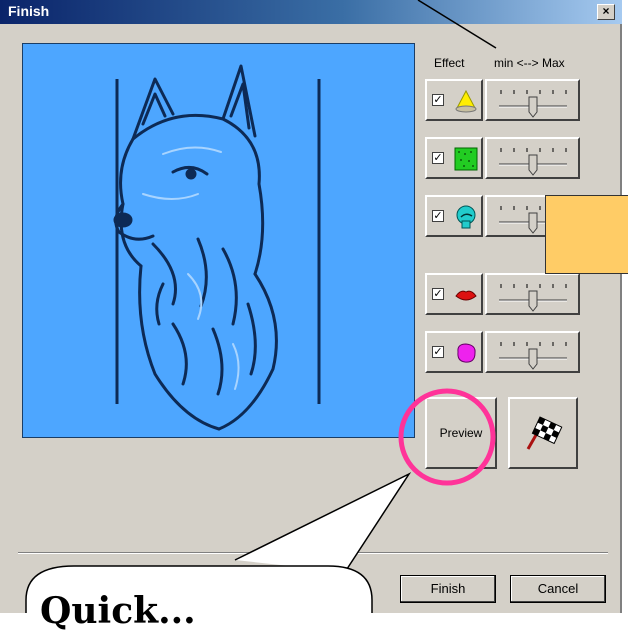  What do you see at coordinates (29, 11) in the screenshot?
I see `window-title: Finish` at bounding box center [29, 11].